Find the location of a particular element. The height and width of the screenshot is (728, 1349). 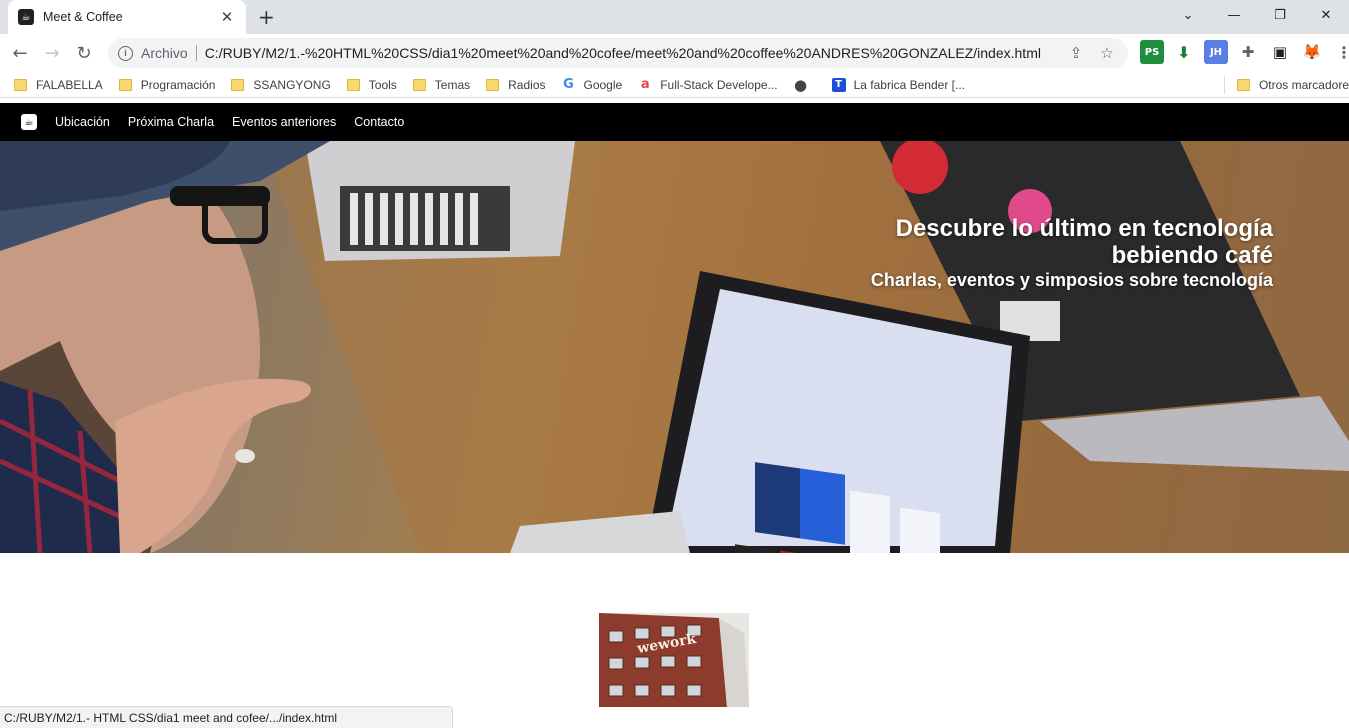

site-favicon-icon: a is located at coordinates (645, 84).